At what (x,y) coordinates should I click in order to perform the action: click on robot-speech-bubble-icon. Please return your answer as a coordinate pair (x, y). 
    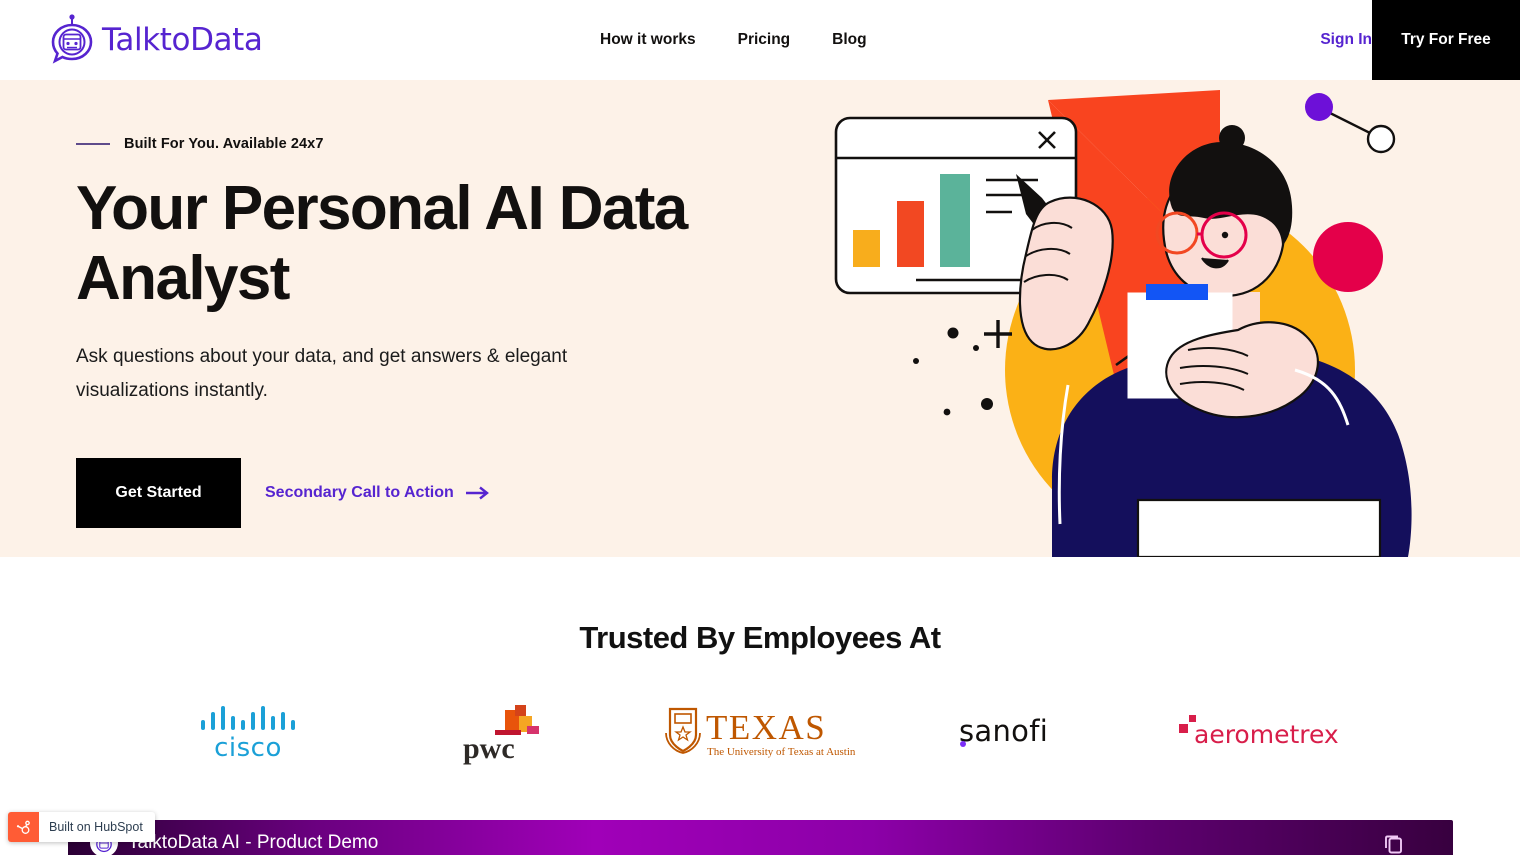
    Looking at the image, I should click on (72, 40).